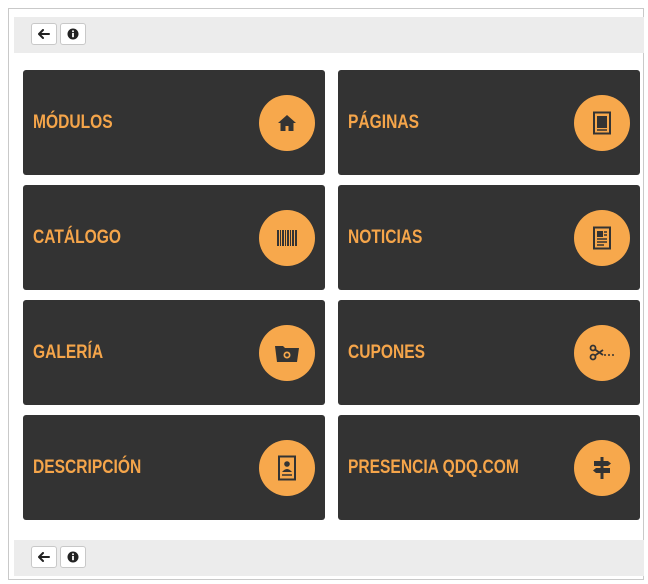  Describe the element at coordinates (174, 467) in the screenshot. I see `tile-descripcion: DESCRIPCIÓN` at that location.